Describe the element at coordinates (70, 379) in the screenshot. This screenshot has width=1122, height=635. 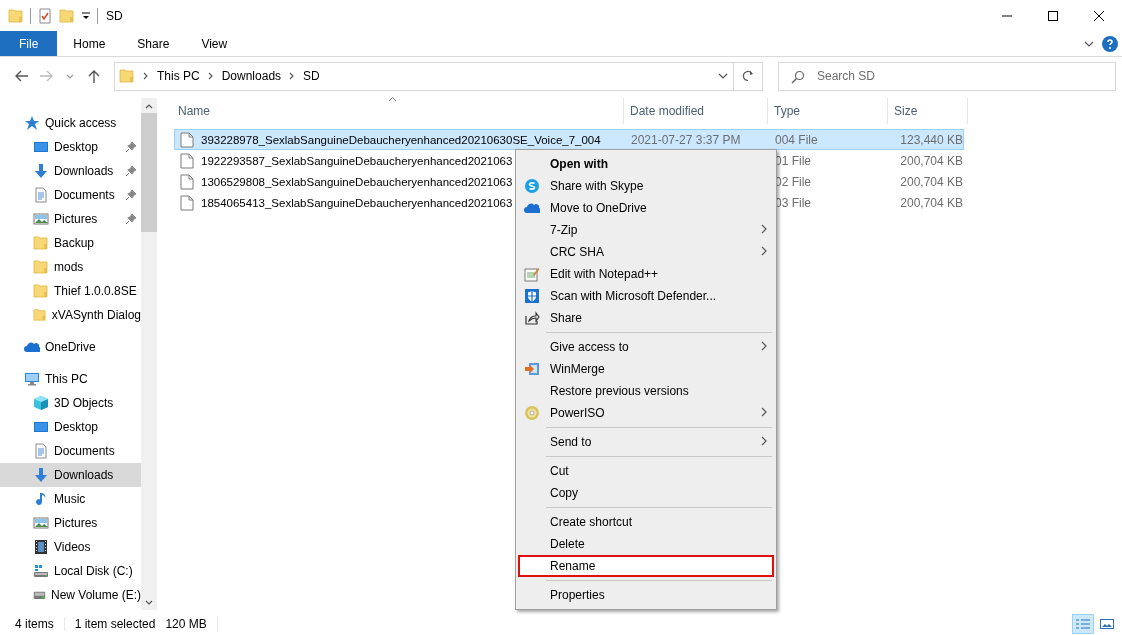
I see `nav-item: This PC` at that location.